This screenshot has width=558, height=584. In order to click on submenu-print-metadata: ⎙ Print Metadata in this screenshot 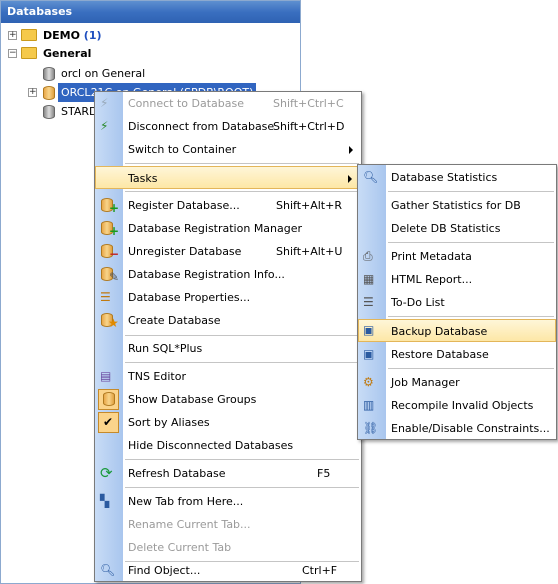, I will do `click(457, 256)`.